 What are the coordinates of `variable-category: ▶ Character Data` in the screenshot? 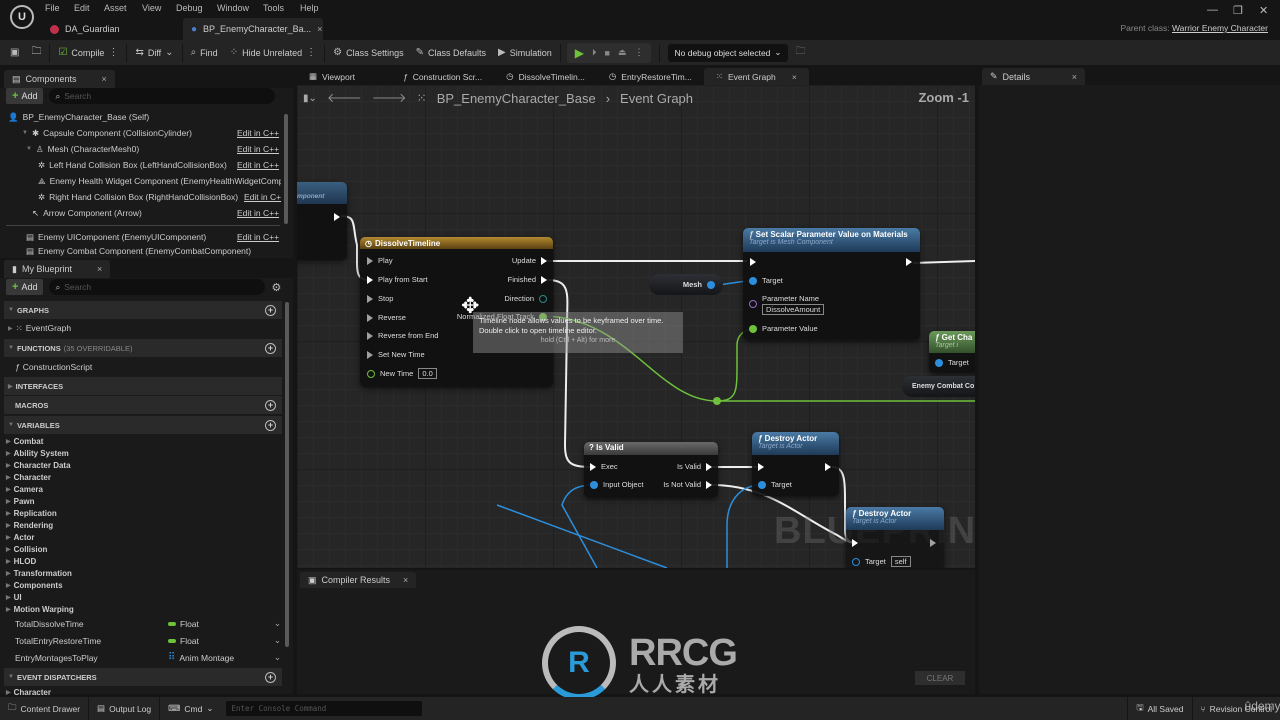 It's located at (38, 465).